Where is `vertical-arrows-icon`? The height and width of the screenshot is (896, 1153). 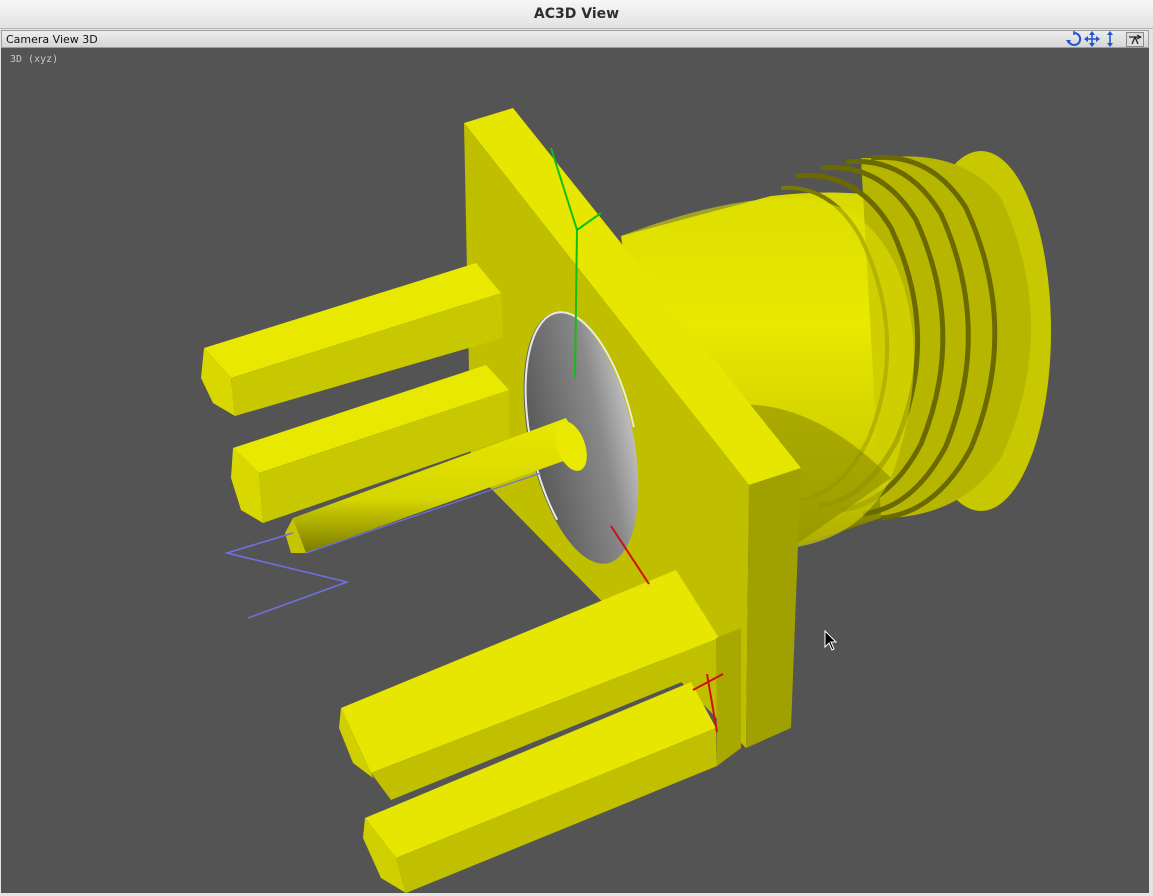 vertical-arrows-icon is located at coordinates (1110, 39).